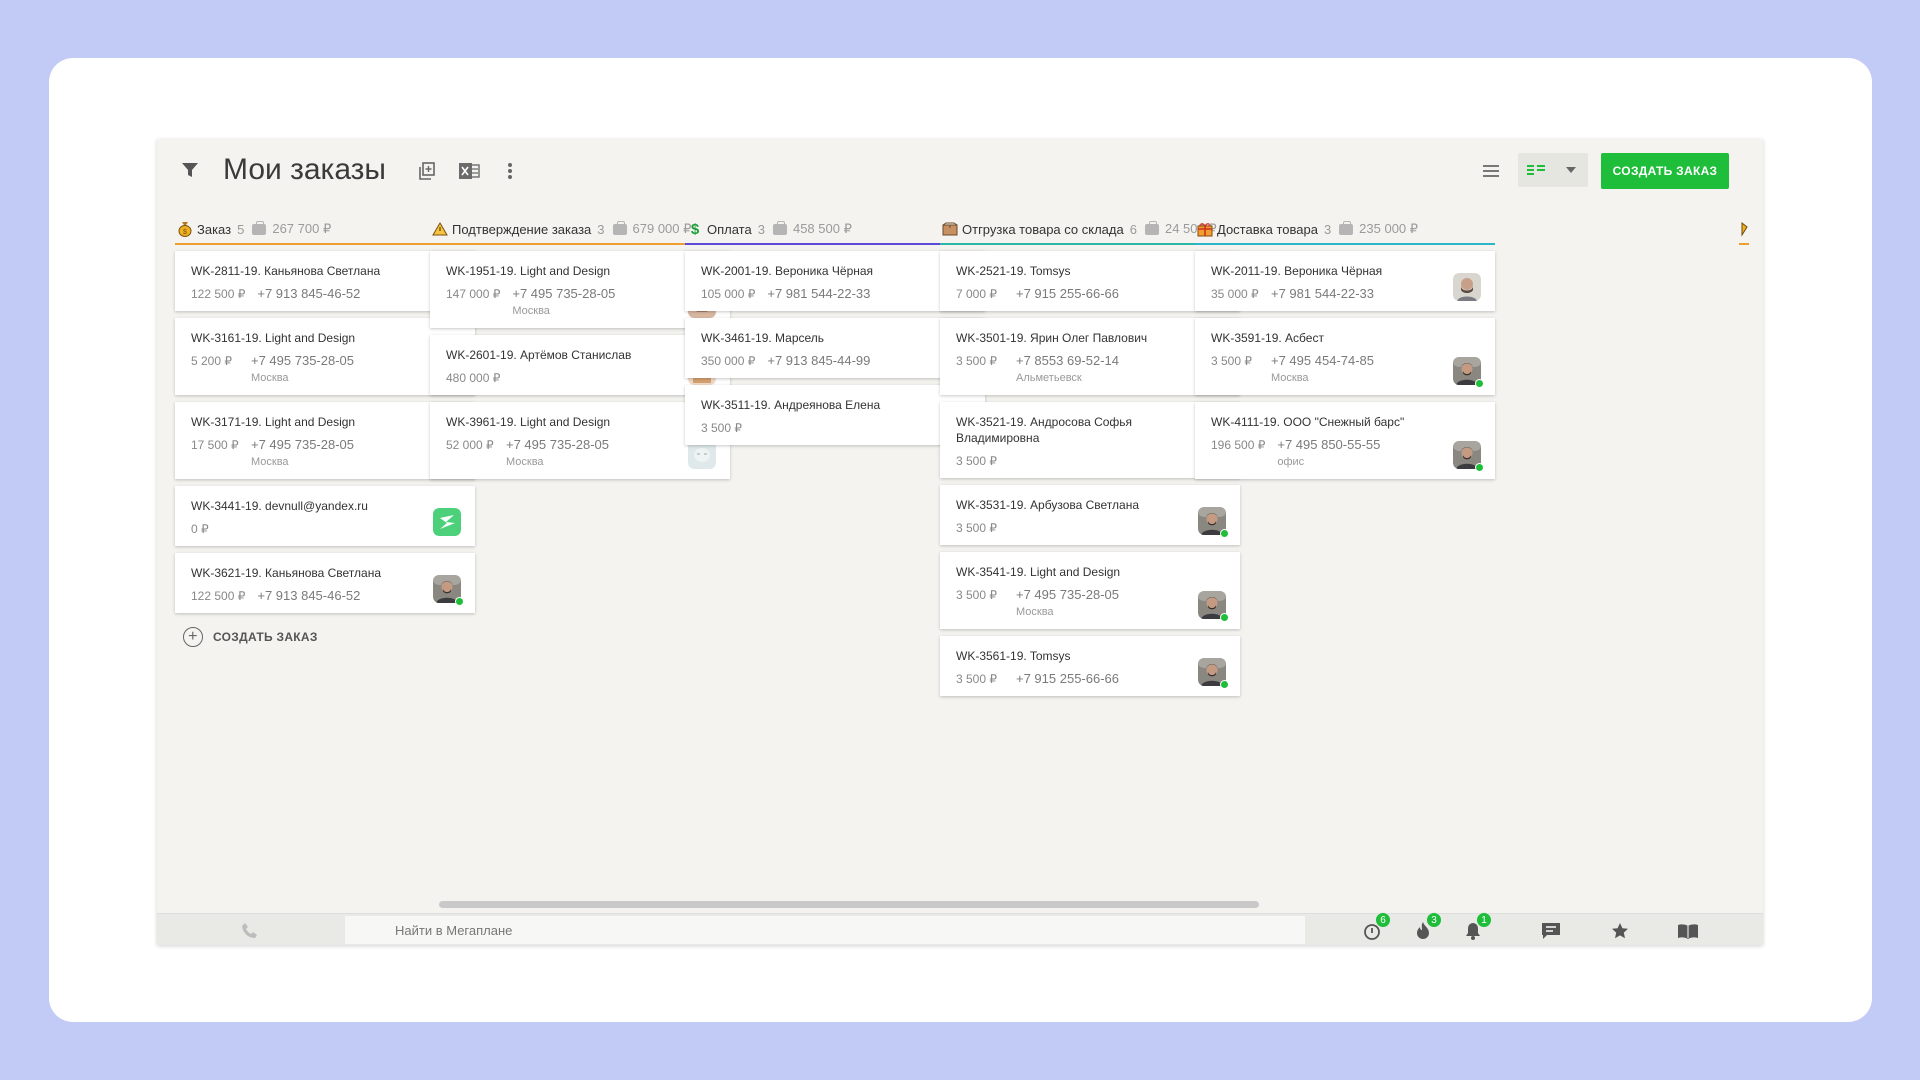 The image size is (1920, 1080). Describe the element at coordinates (1620, 931) in the screenshot. I see `star-icon` at that location.